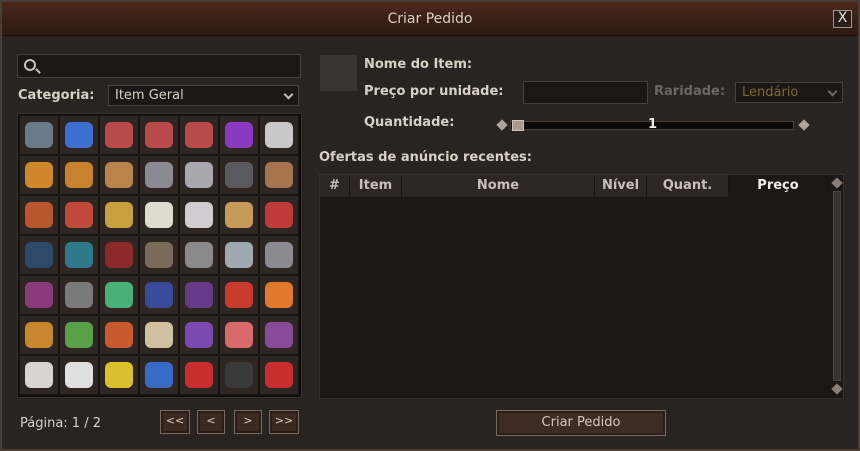  What do you see at coordinates (203, 95) in the screenshot?
I see `category-select: Item Geral` at bounding box center [203, 95].